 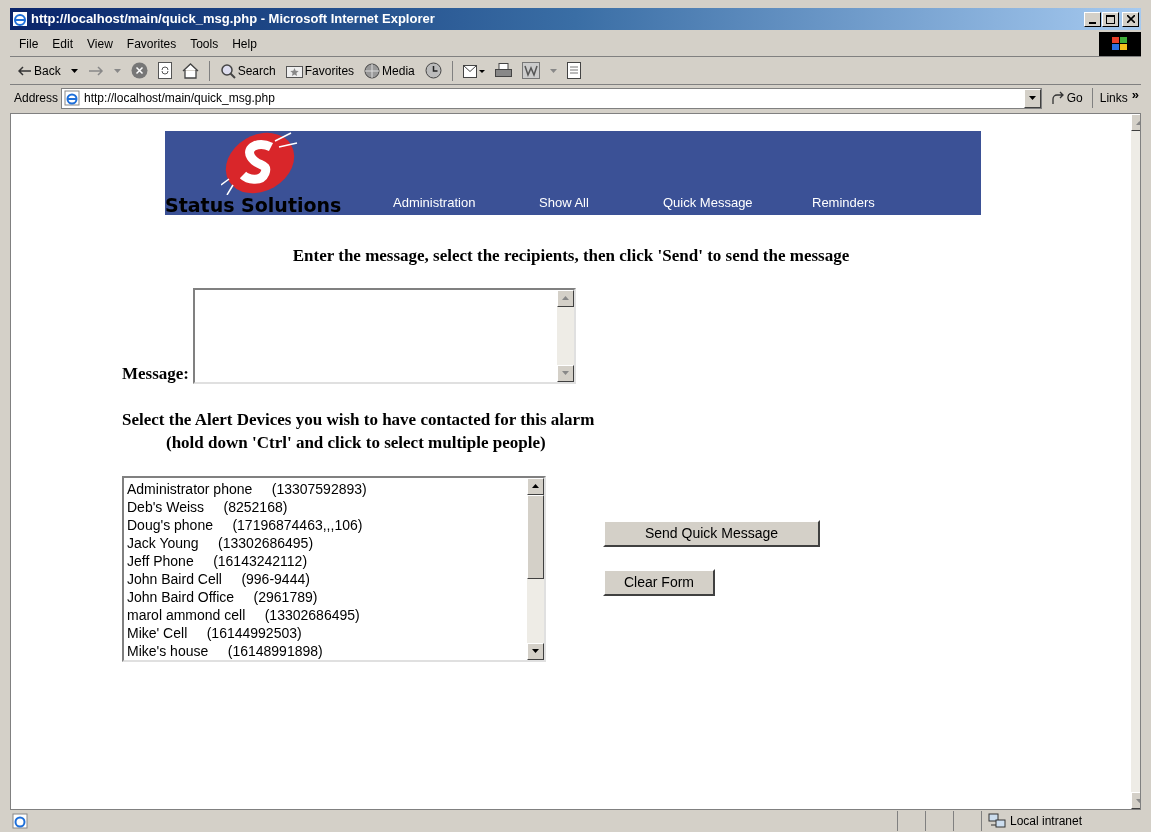 What do you see at coordinates (233, 19) in the screenshot?
I see `window-title: http://localhost/main/quick_msg.php - Microsoft Internet Explorer` at bounding box center [233, 19].